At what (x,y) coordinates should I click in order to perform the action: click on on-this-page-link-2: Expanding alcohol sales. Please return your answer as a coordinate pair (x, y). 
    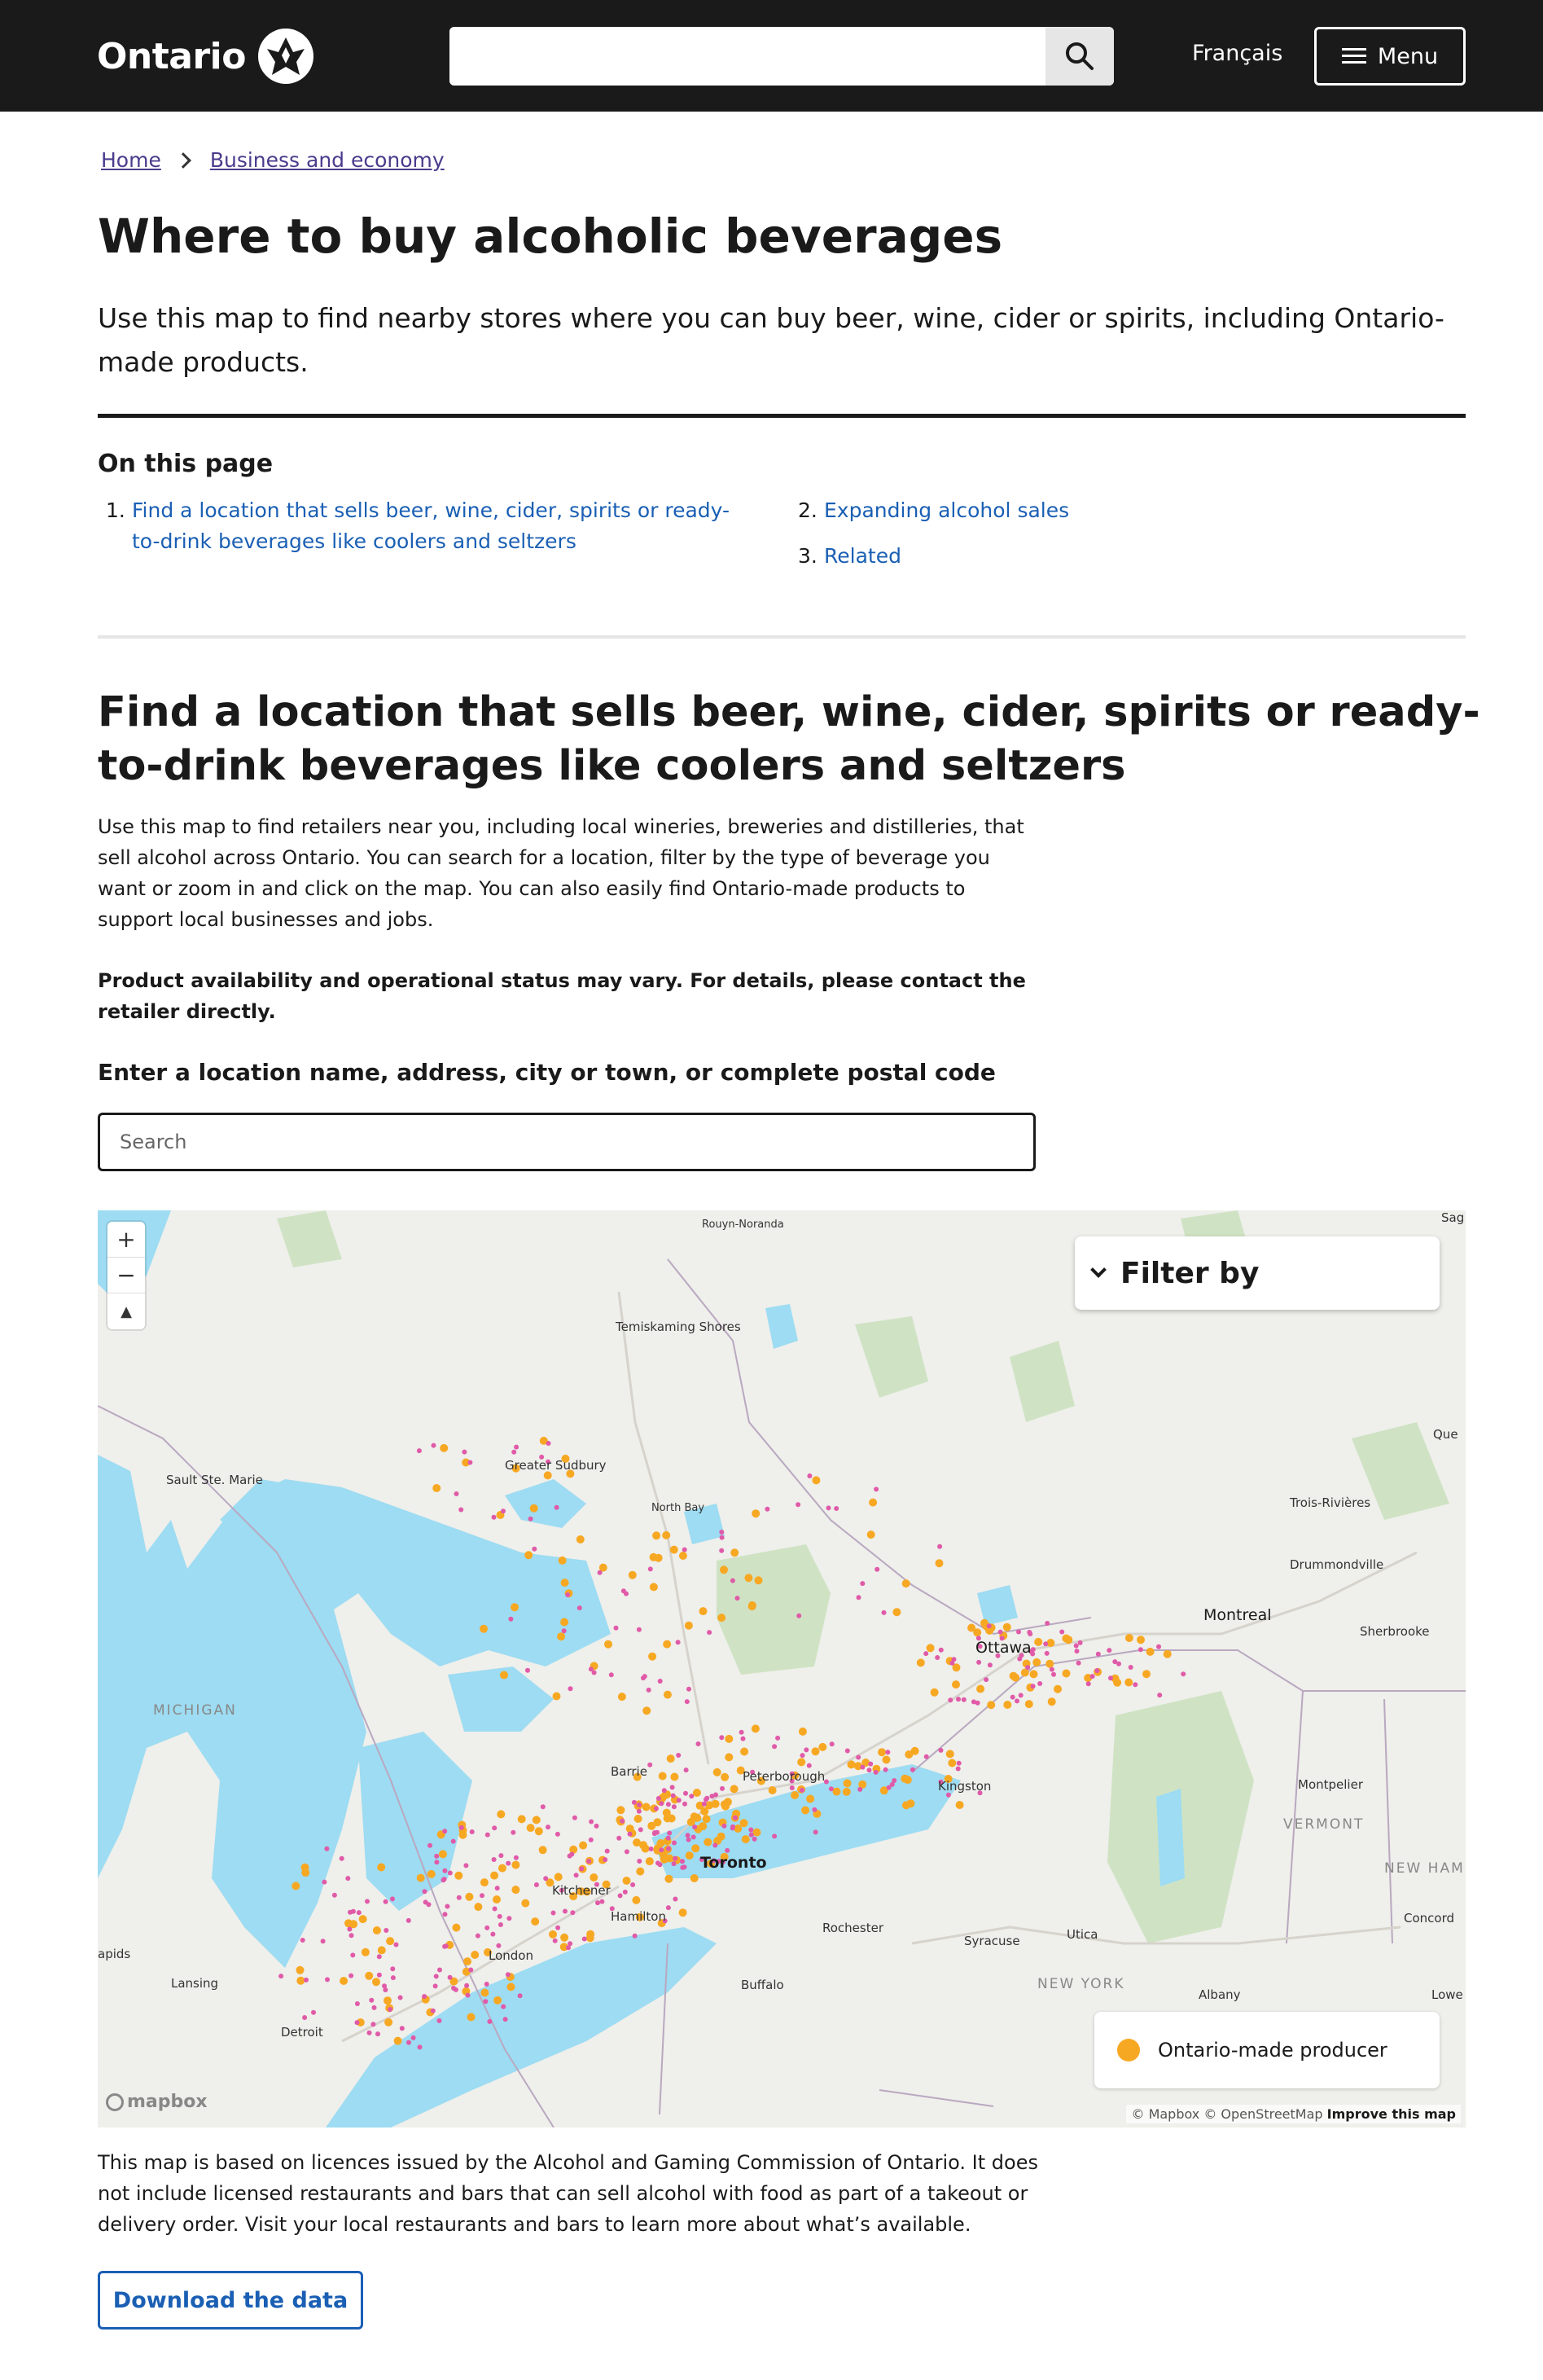
    Looking at the image, I should click on (1002, 511).